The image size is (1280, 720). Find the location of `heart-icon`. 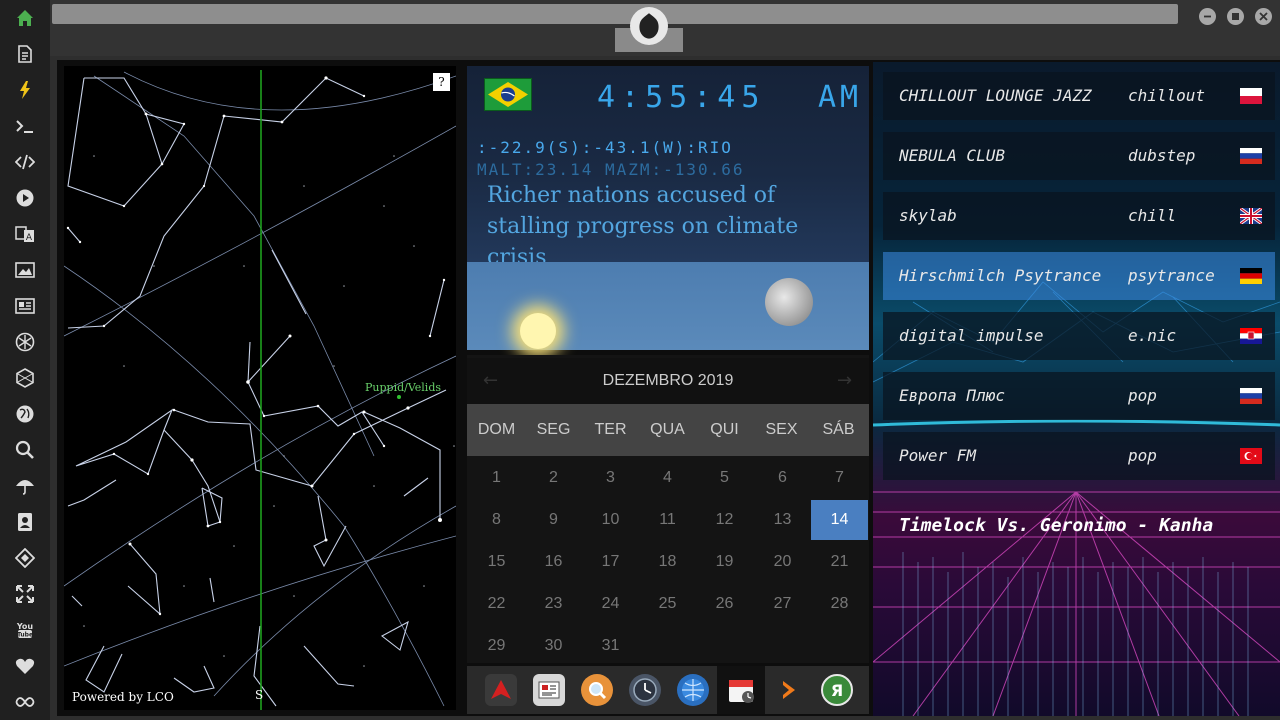

heart-icon is located at coordinates (25, 666).